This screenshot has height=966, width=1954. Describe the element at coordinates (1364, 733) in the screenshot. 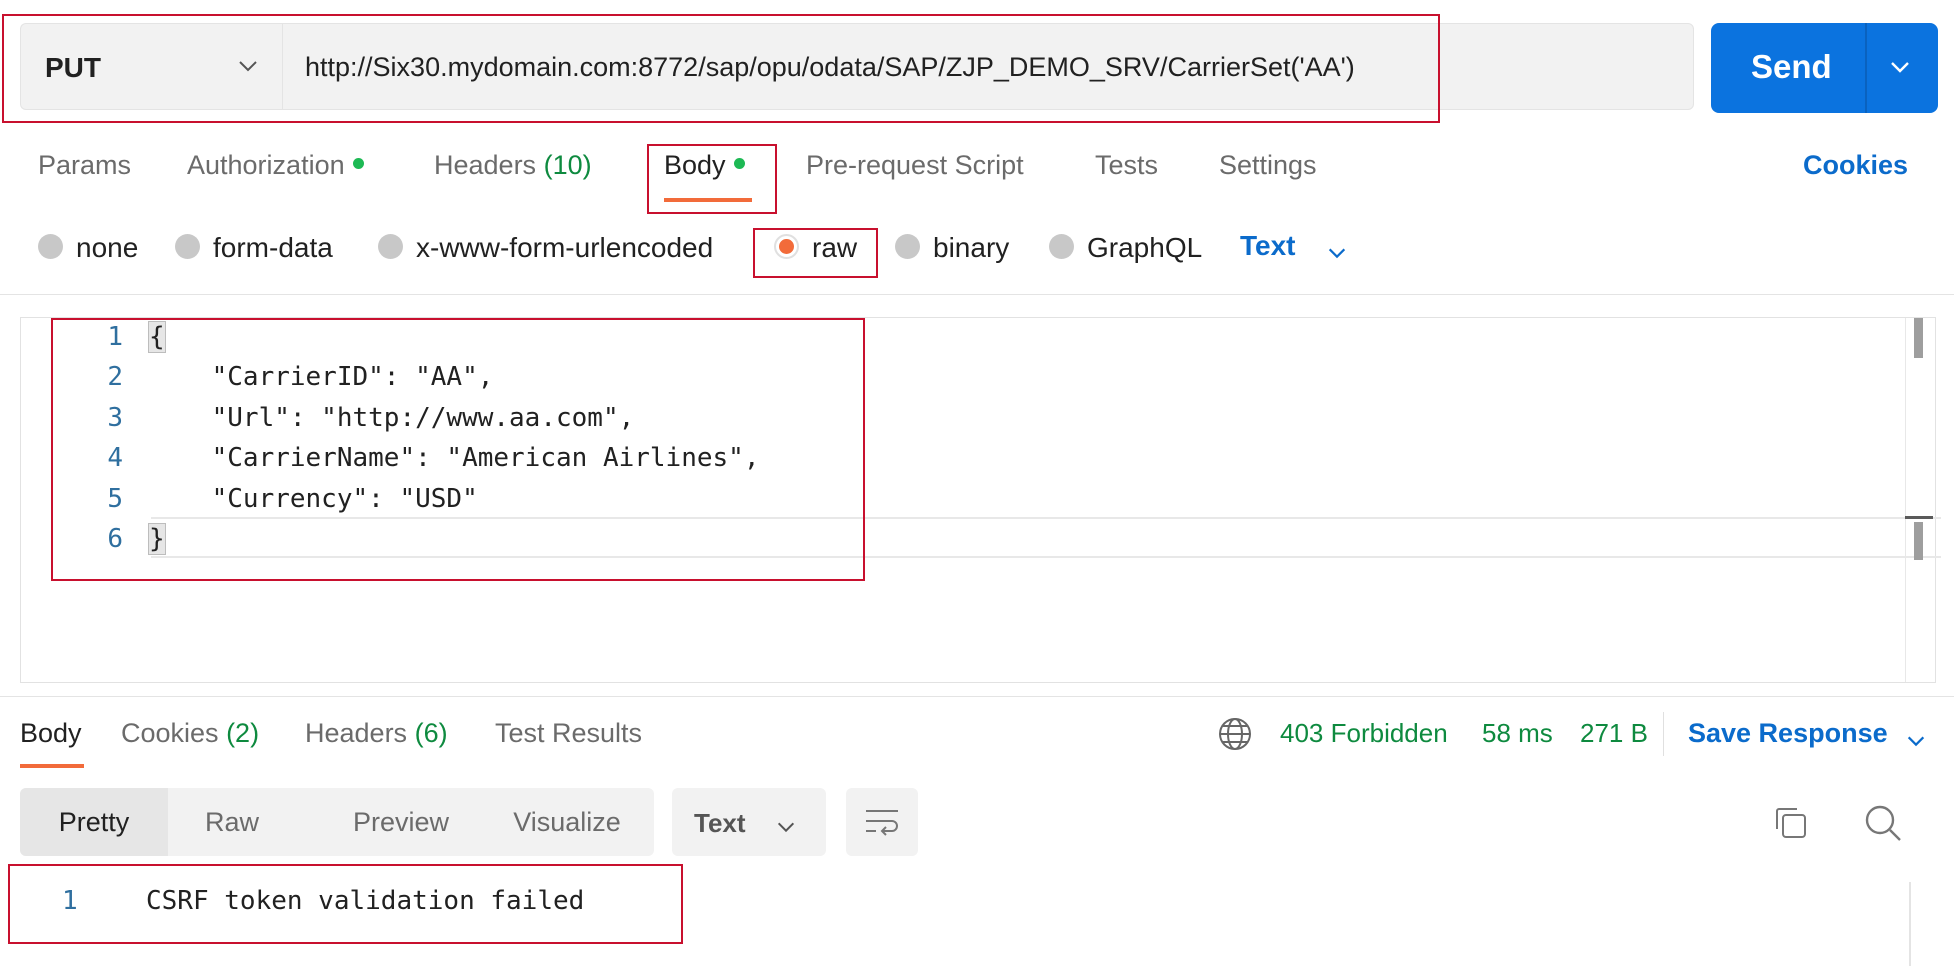

I see `status-code: 403 Forbidden` at that location.